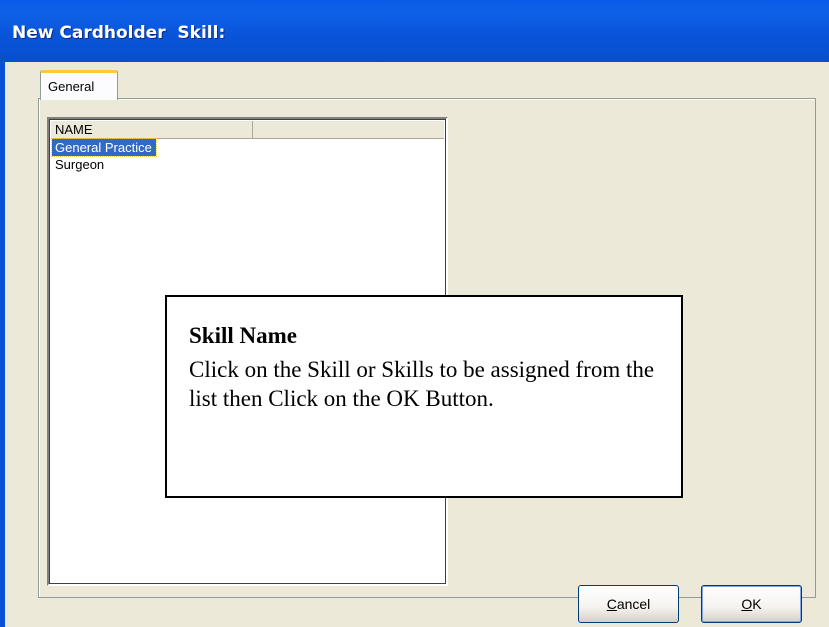 This screenshot has height=627, width=829. I want to click on list-header: NAME, so click(247, 130).